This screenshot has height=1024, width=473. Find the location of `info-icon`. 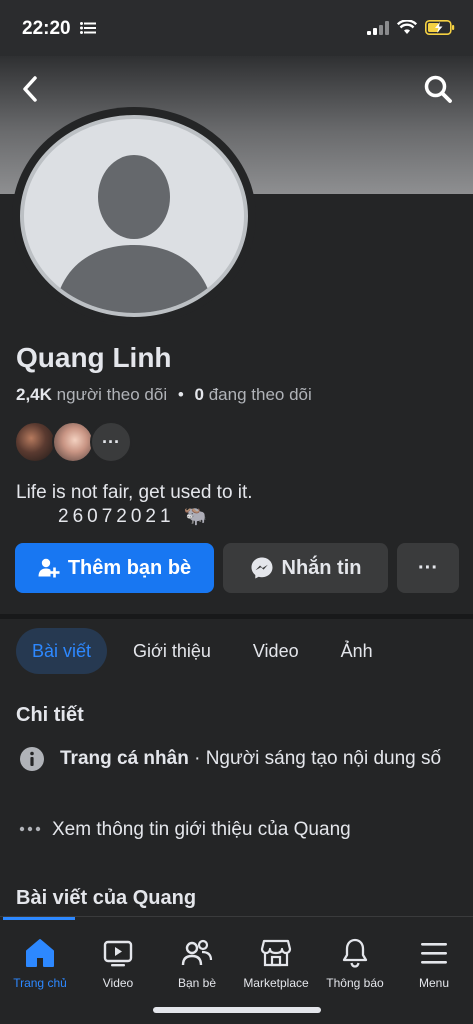

info-icon is located at coordinates (32, 759).